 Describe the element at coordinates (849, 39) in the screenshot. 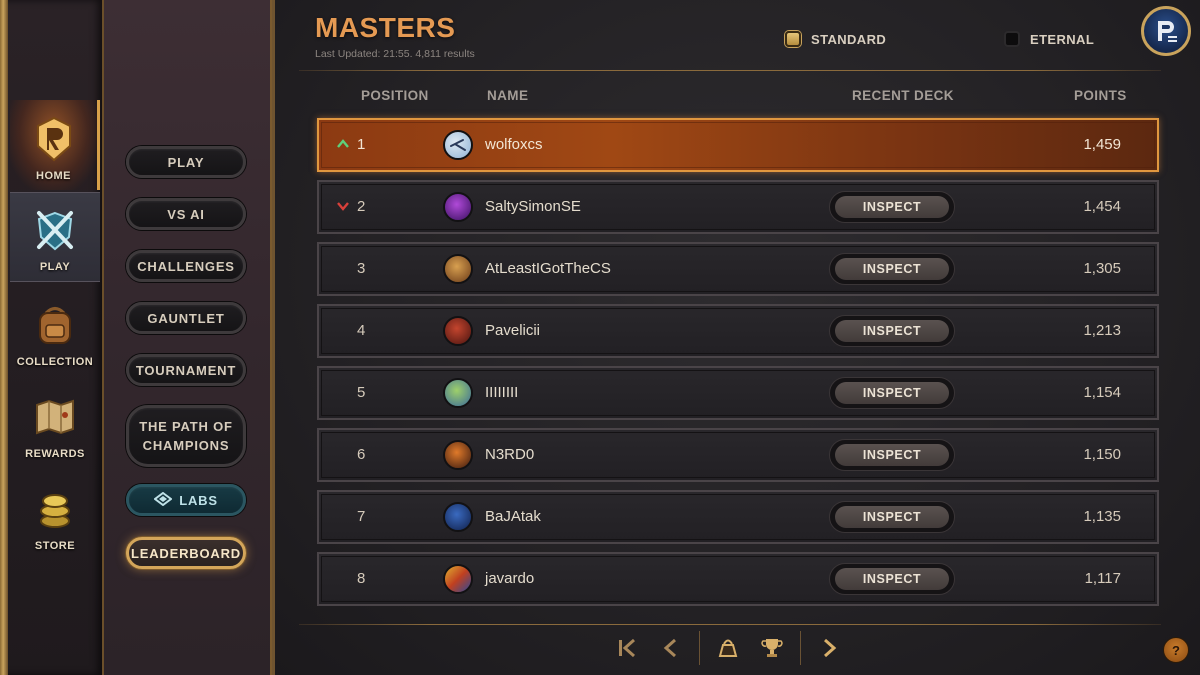

I see `filter-standard-label: STANDARD` at that location.